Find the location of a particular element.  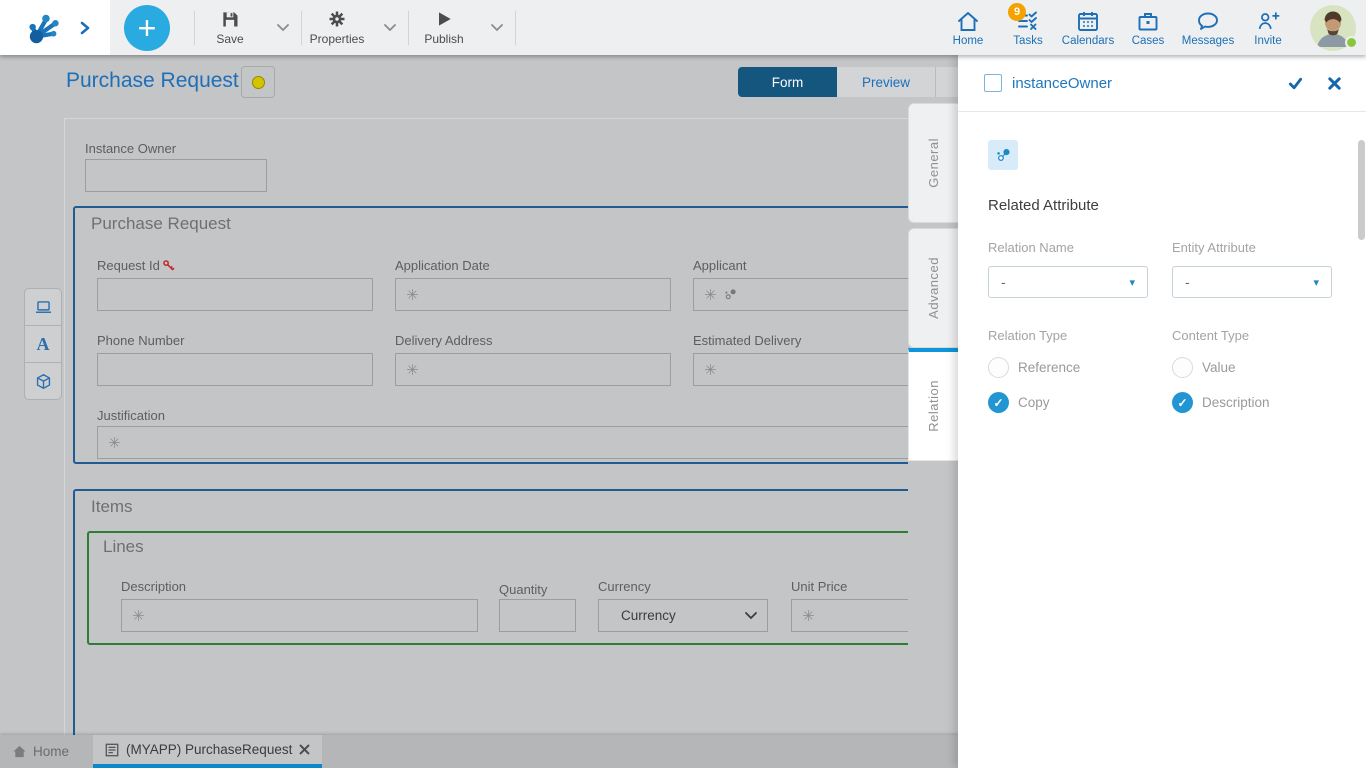

save-group: Save is located at coordinates (248, 27).